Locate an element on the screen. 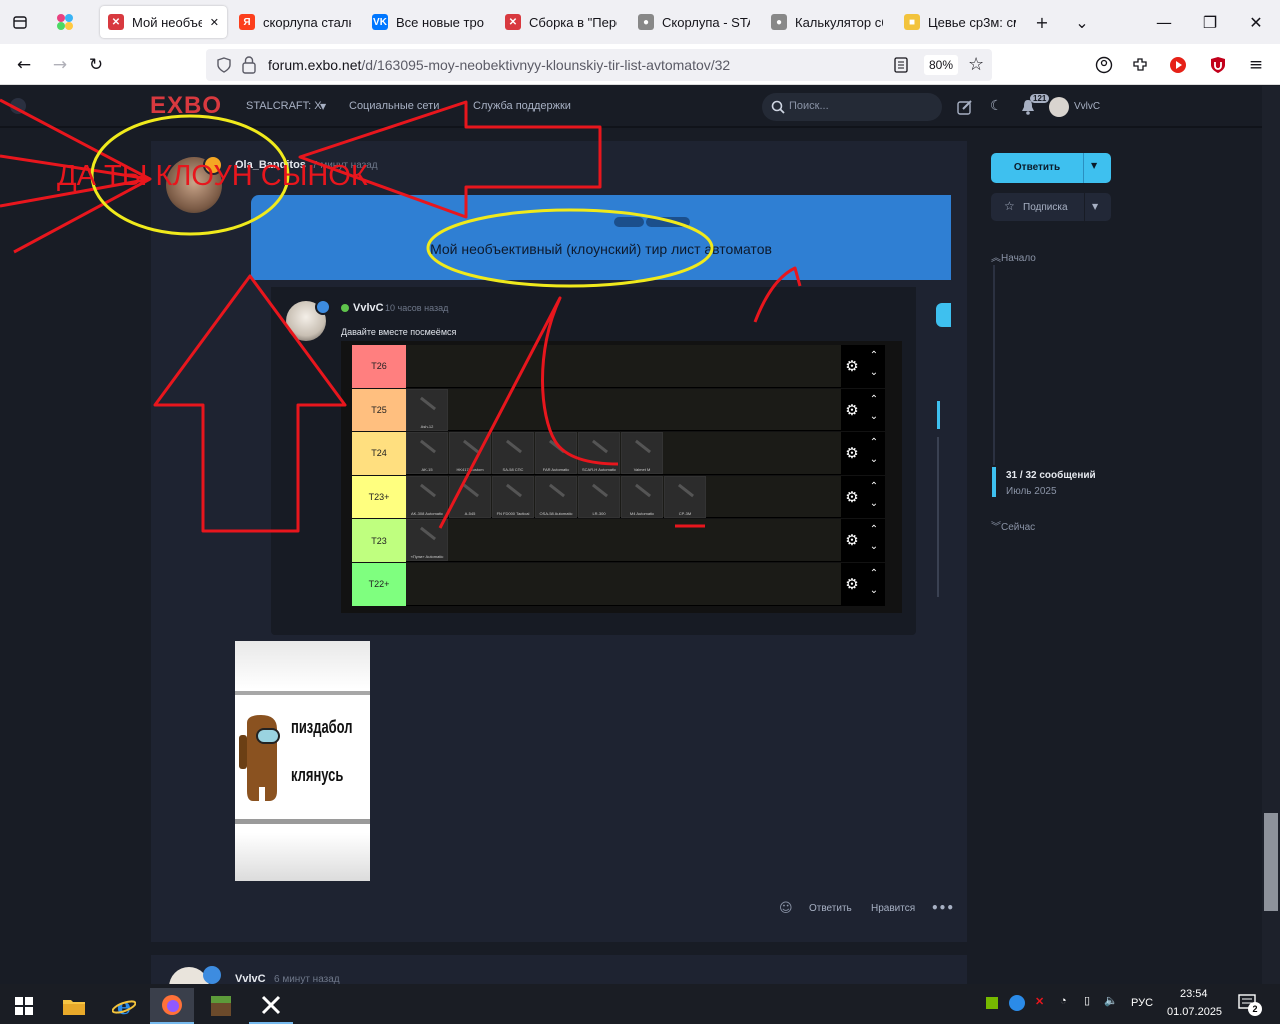 The image size is (1280, 1024). volume-icon: 🔈 is located at coordinates (1111, 1000).